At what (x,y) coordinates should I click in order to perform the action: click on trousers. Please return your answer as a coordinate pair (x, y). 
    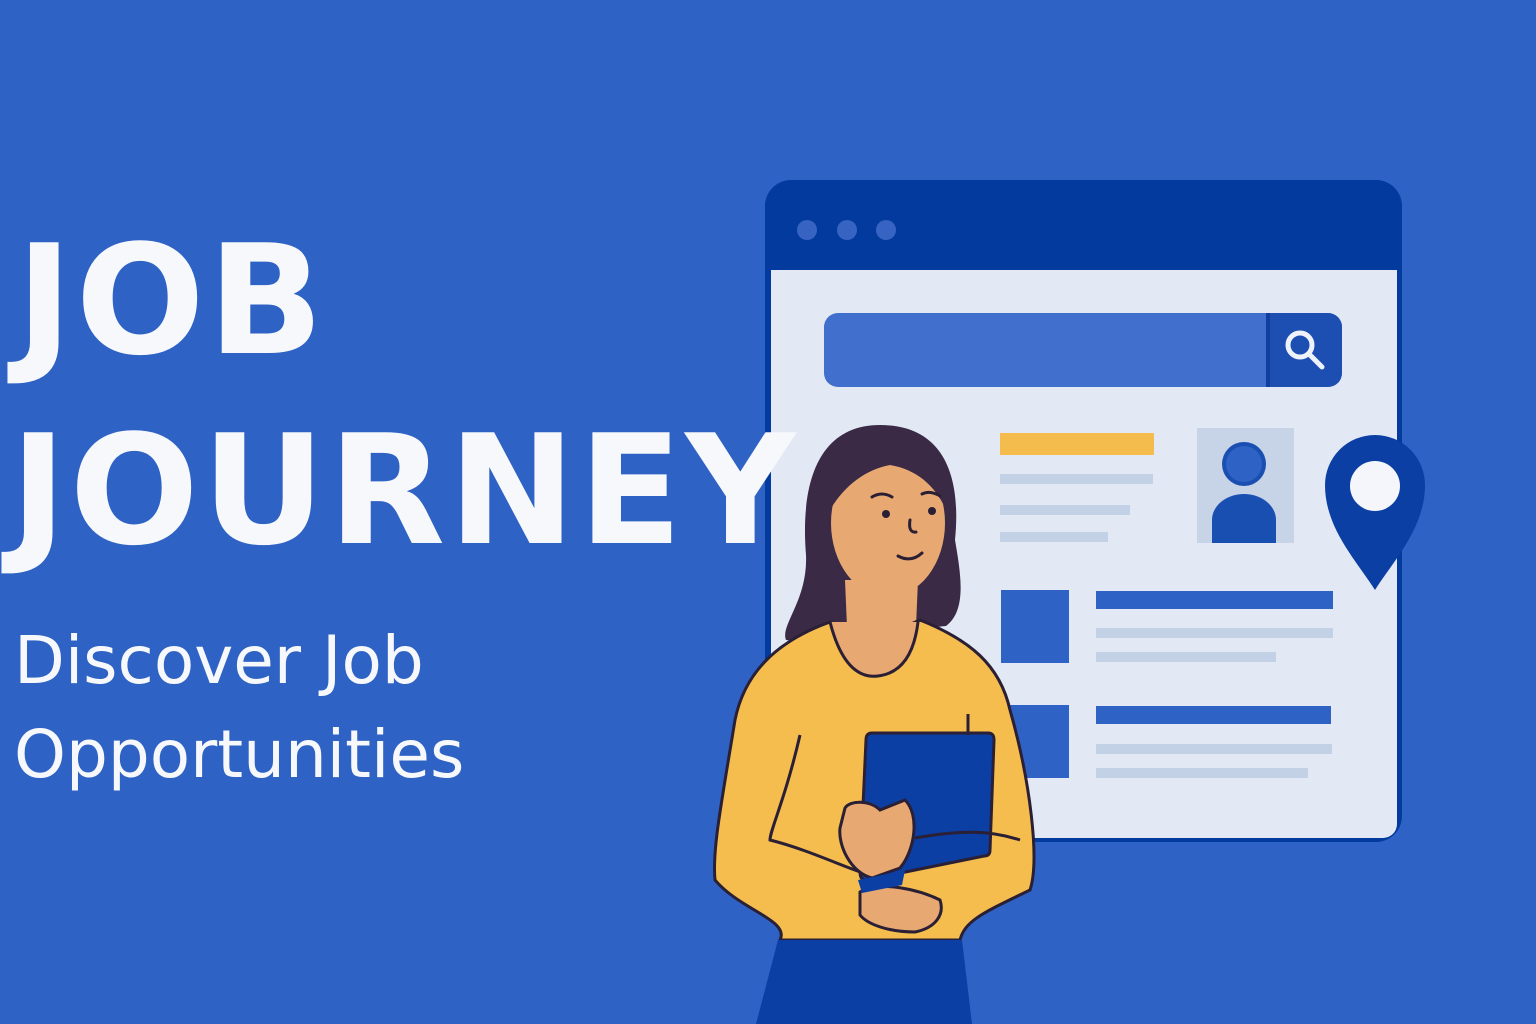
    Looking at the image, I should click on (864, 982).